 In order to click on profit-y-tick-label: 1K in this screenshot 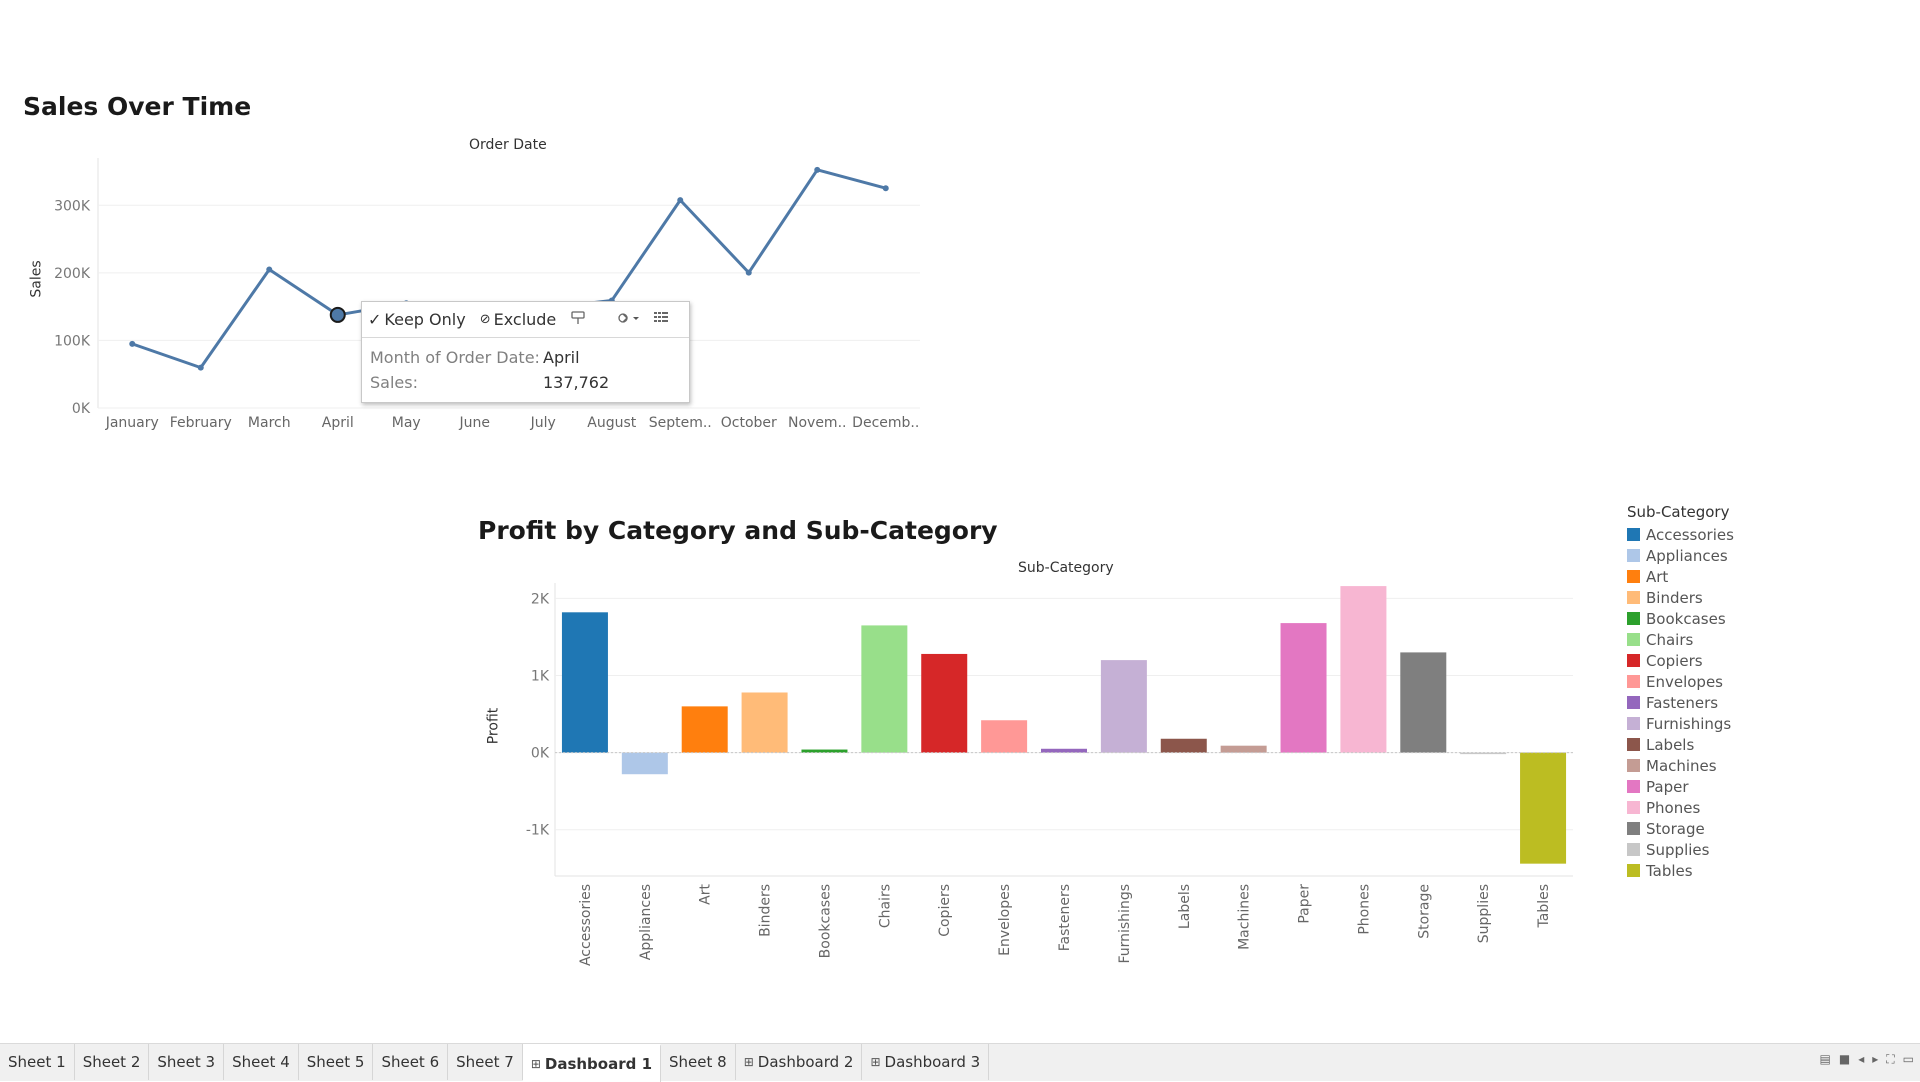, I will do `click(540, 677)`.